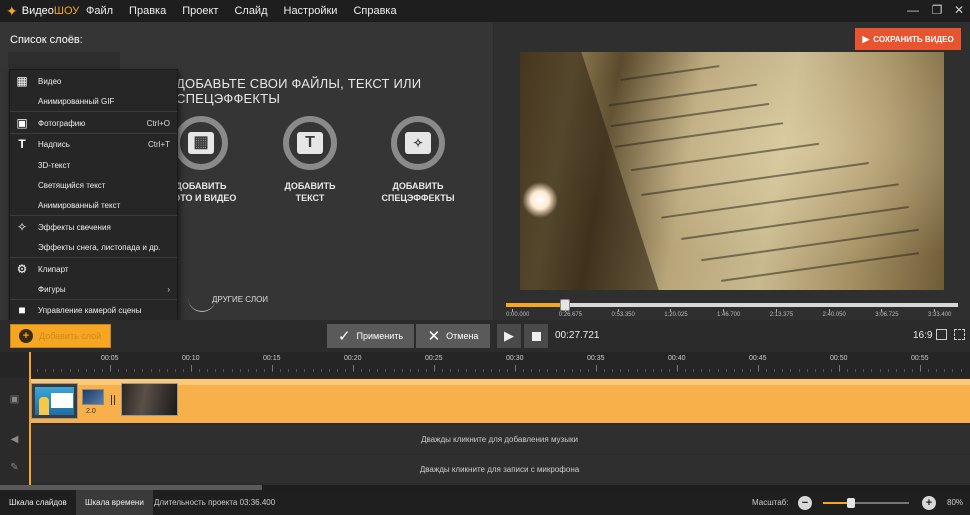 The image size is (970, 515). I want to click on zoom-out-button: −, so click(805, 503).